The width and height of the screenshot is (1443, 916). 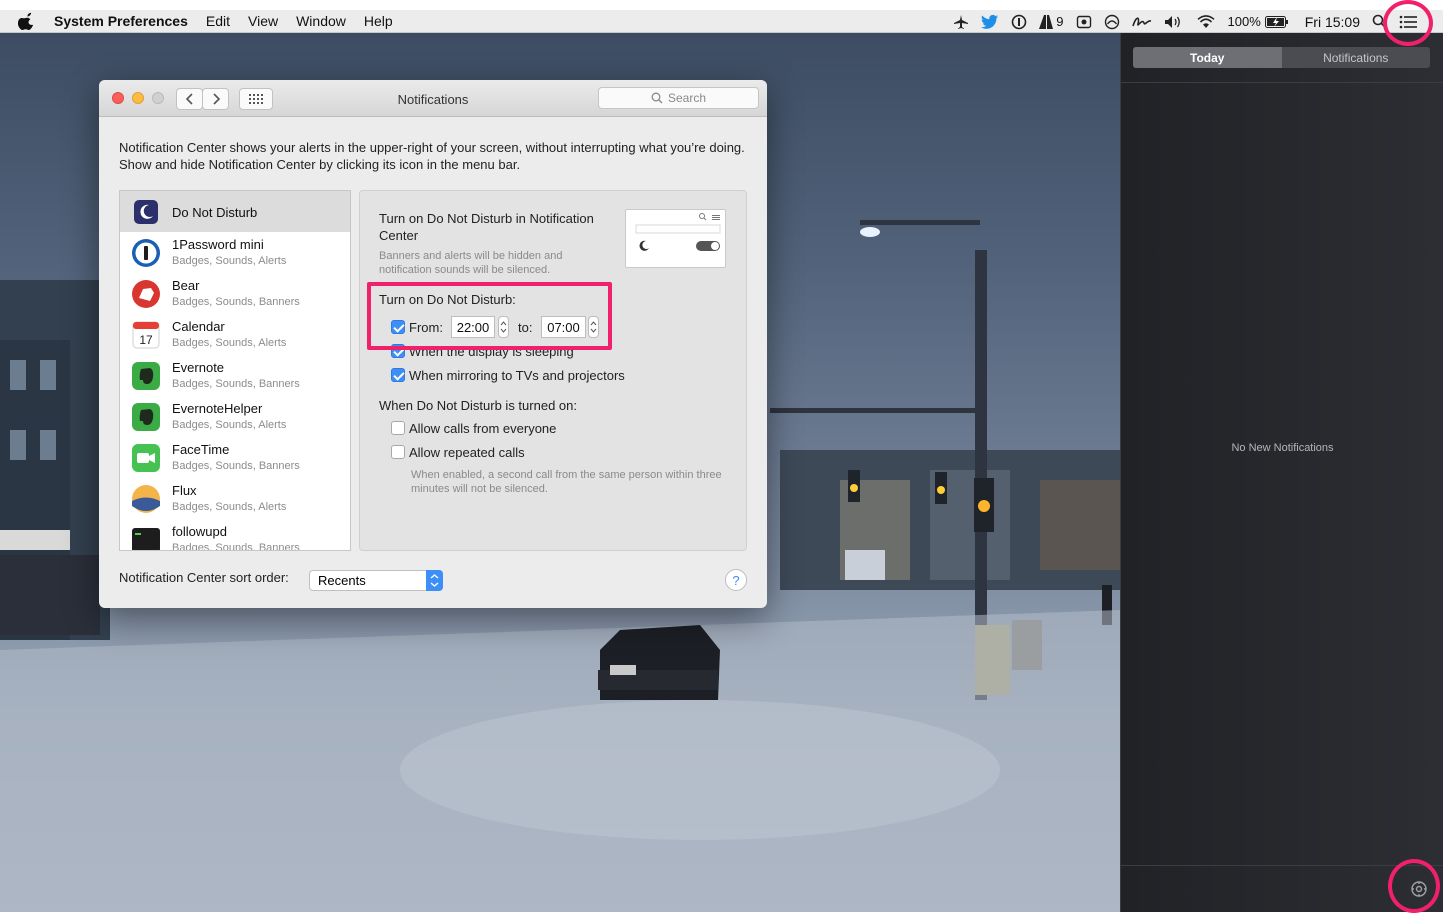 What do you see at coordinates (186, 285) in the screenshot?
I see `app-name: Bear` at bounding box center [186, 285].